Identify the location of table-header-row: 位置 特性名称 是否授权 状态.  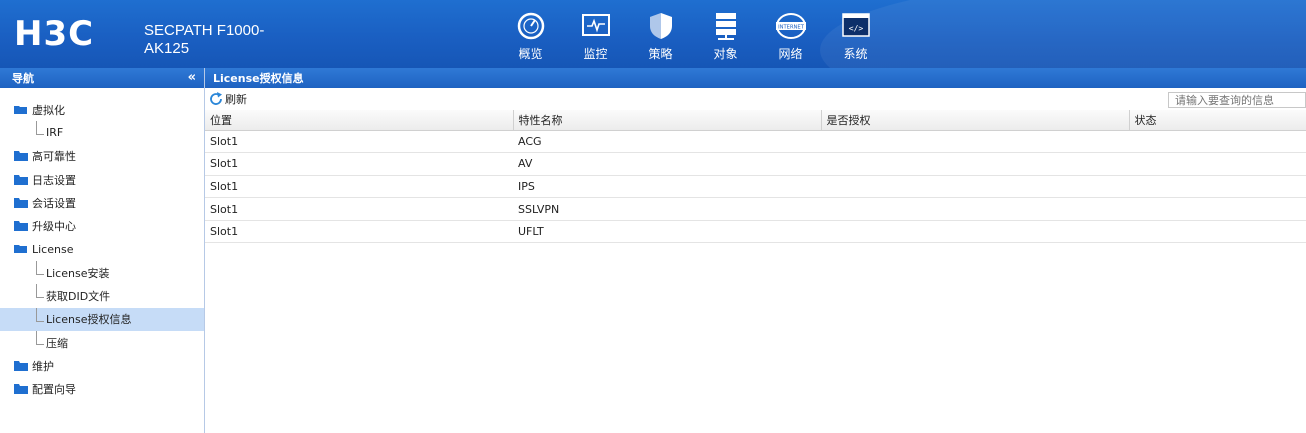
(755, 120).